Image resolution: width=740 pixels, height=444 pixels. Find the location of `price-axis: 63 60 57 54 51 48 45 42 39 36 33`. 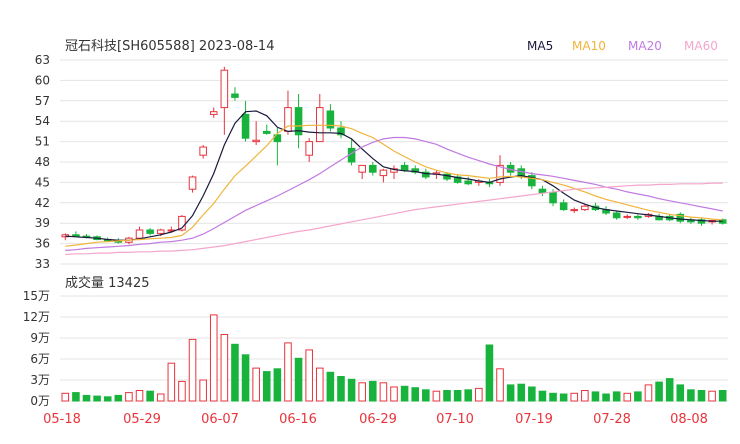

price-axis: 63 60 57 54 51 48 45 42 39 36 33 is located at coordinates (42, 162).